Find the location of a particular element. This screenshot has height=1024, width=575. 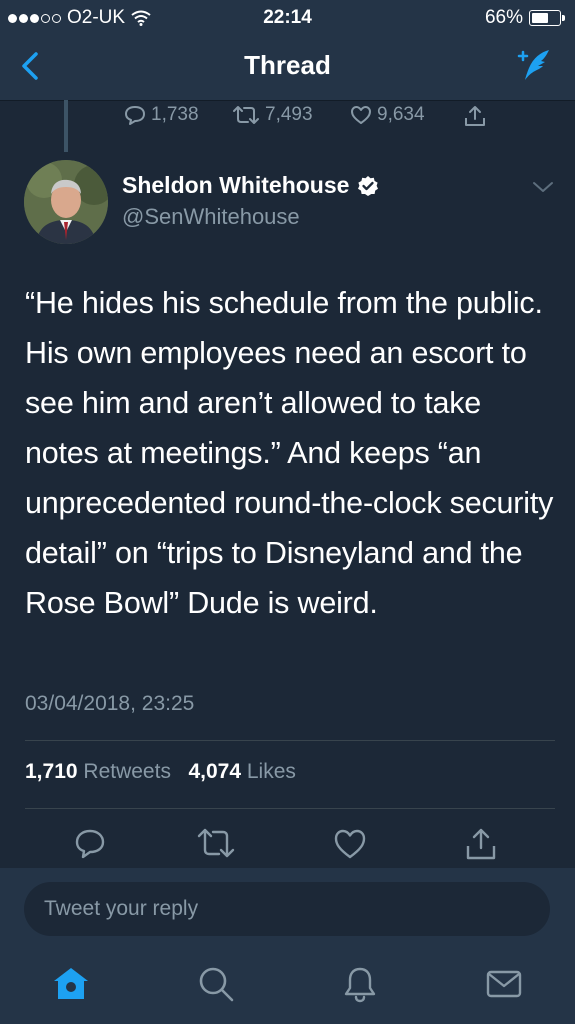

navigation-bar: Thread is located at coordinates (287, 66).